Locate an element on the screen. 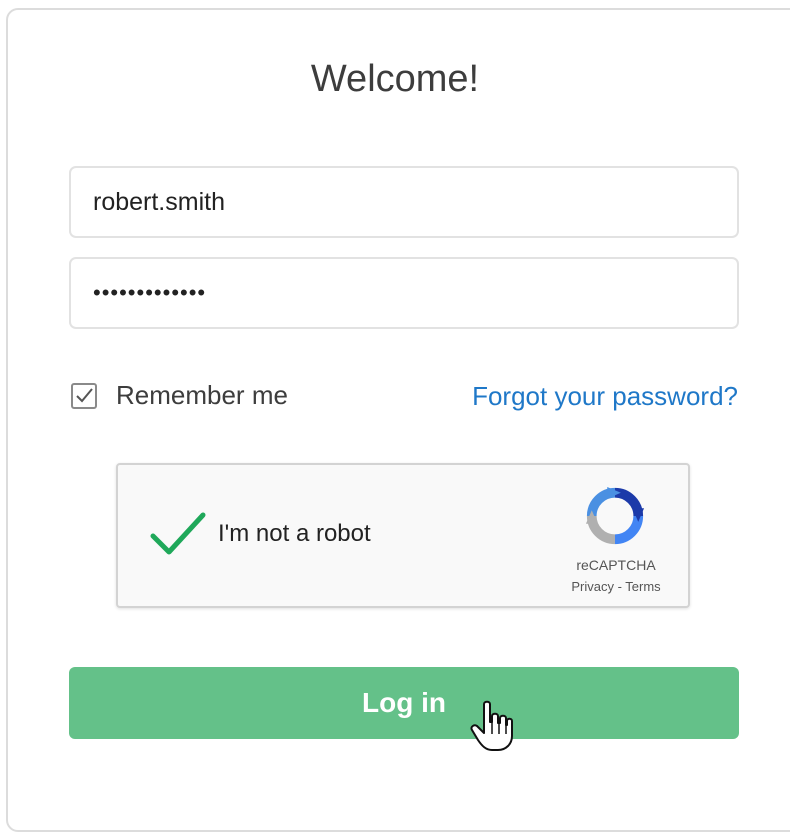  forgot-password-link: Forgot your password? is located at coordinates (605, 396).